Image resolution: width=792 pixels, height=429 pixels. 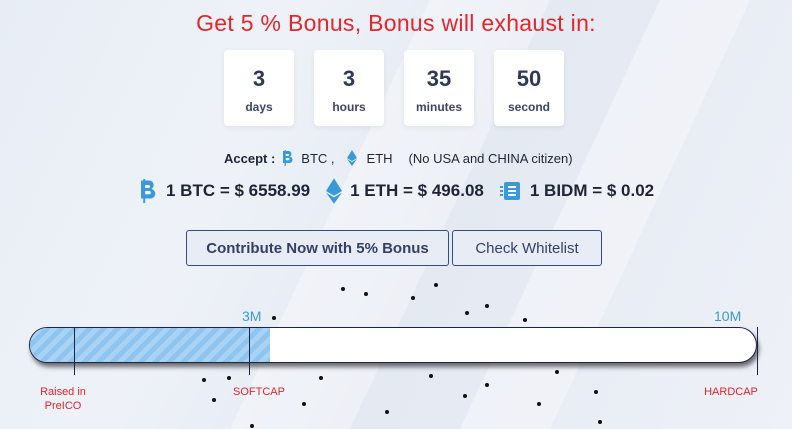 I want to click on countdown-value: 50, so click(x=529, y=78).